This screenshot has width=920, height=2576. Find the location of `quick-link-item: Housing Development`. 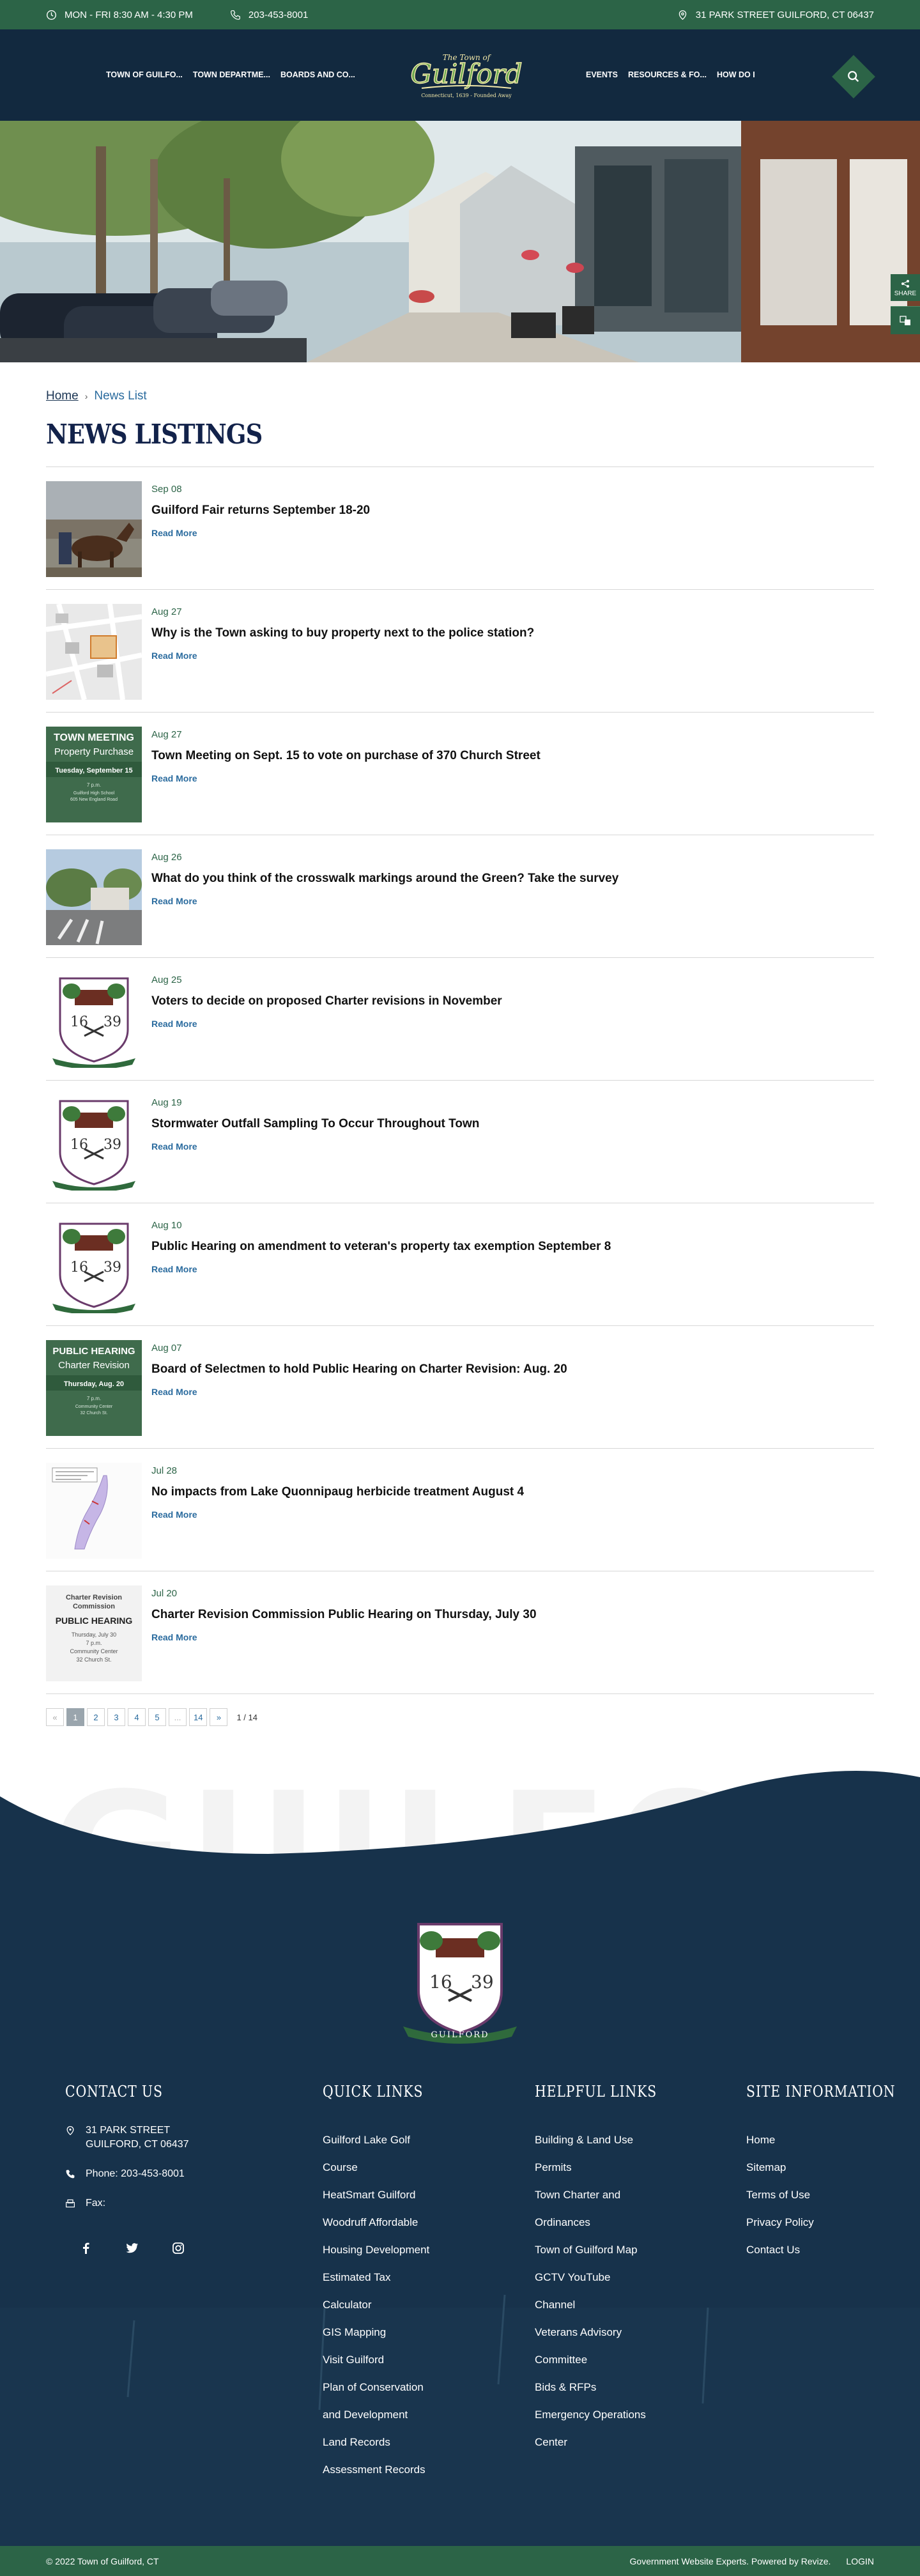

quick-link-item: Housing Development is located at coordinates (382, 2250).